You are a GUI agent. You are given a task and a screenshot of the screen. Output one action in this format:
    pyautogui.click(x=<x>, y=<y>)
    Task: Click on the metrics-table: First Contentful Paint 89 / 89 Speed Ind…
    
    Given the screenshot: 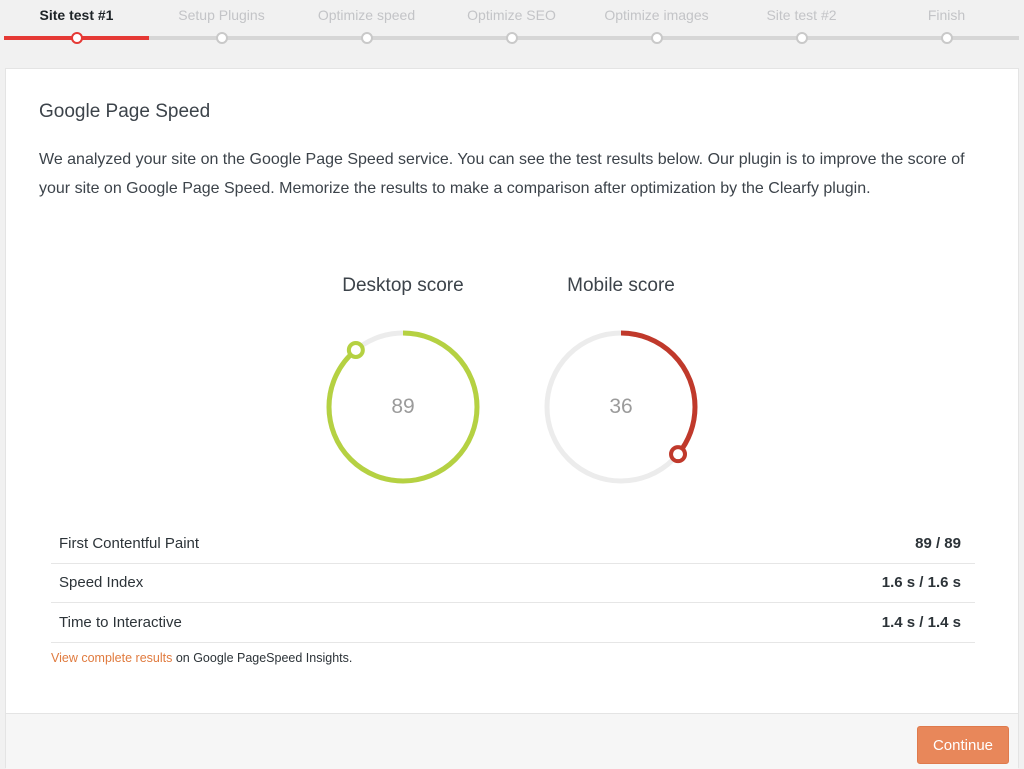 What is the action you would take?
    pyautogui.click(x=513, y=583)
    